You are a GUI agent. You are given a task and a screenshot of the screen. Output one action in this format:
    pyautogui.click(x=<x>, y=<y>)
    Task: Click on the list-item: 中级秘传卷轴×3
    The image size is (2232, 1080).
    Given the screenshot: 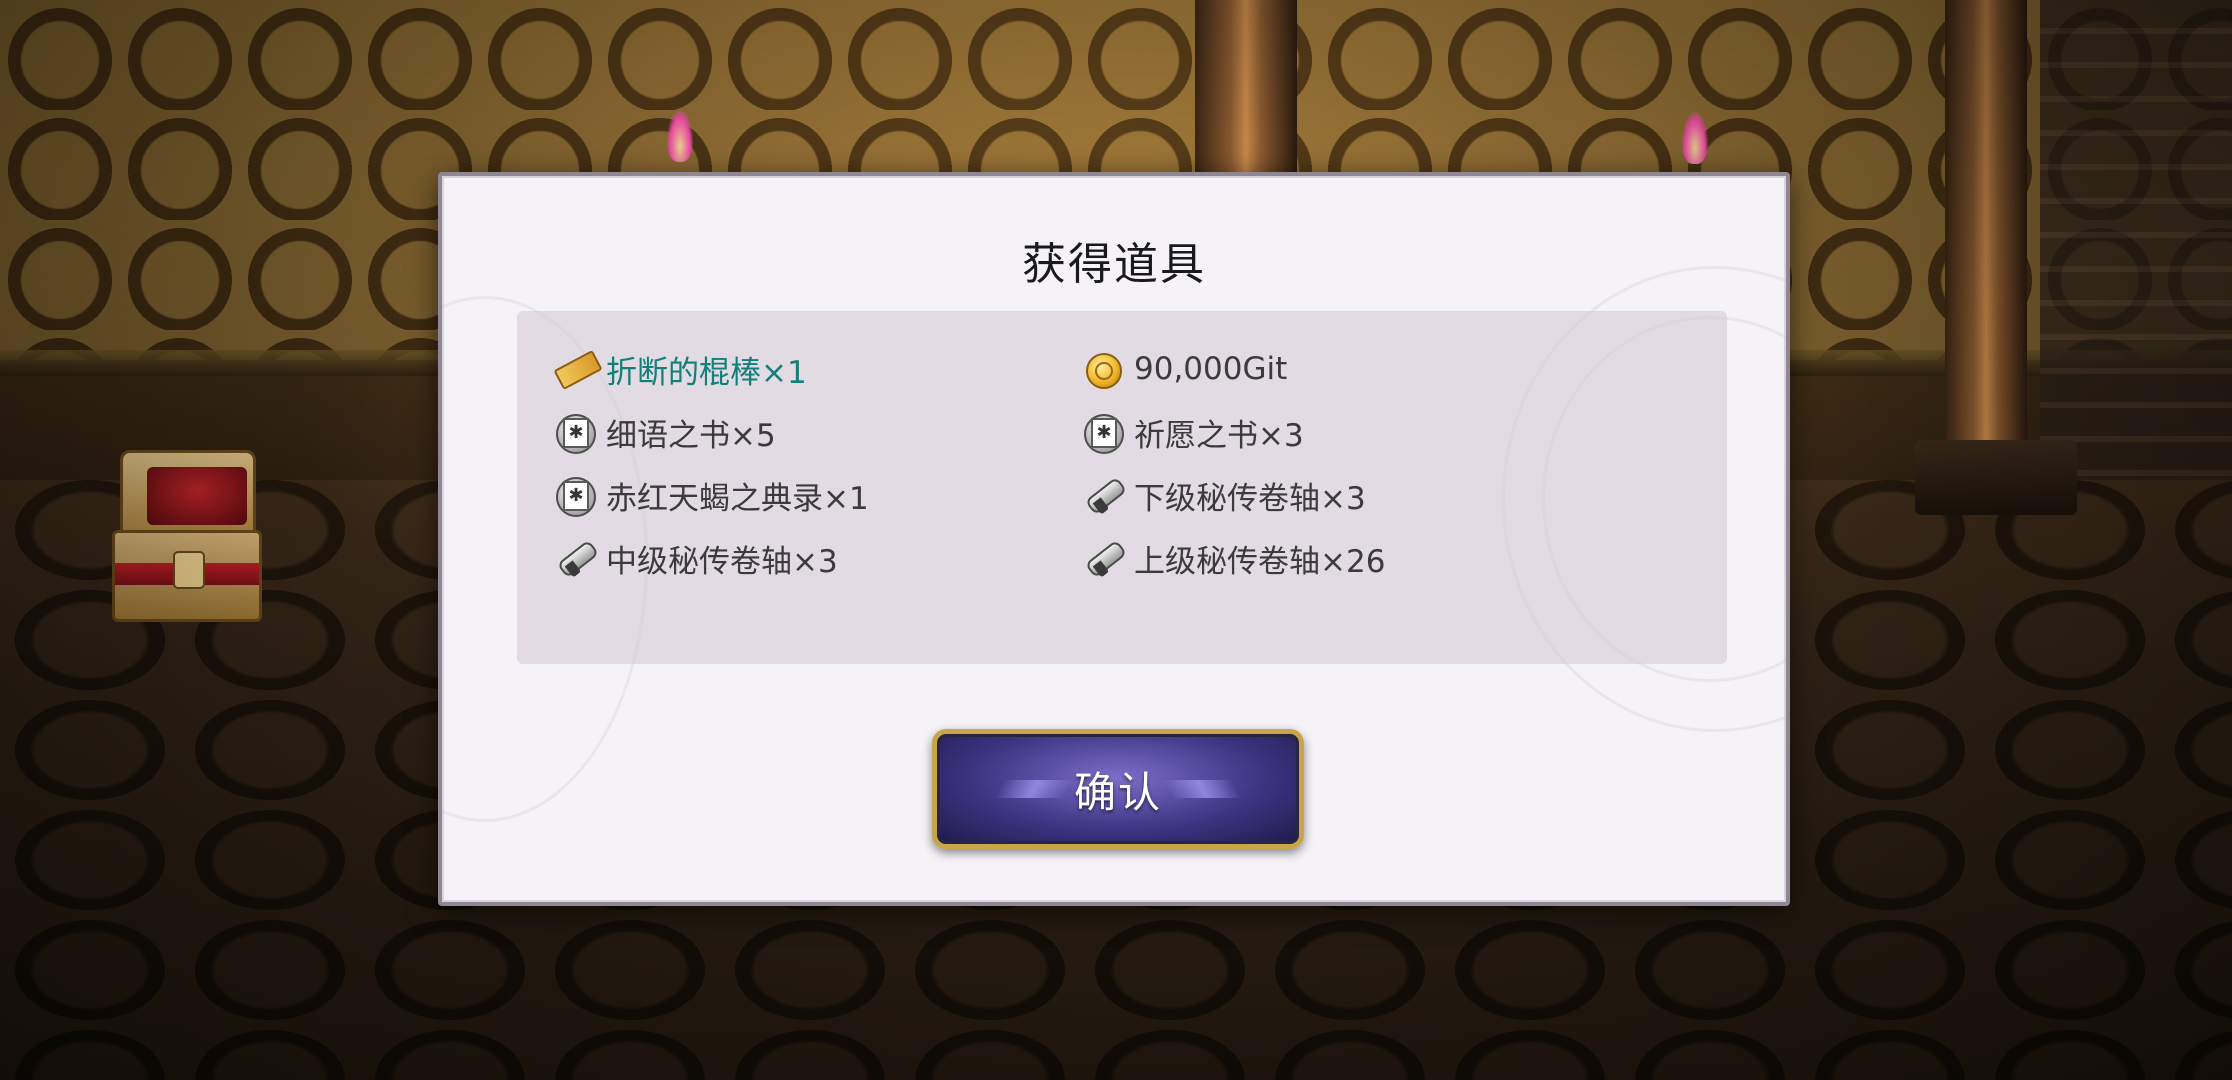 What is the action you would take?
    pyautogui.click(x=695, y=558)
    